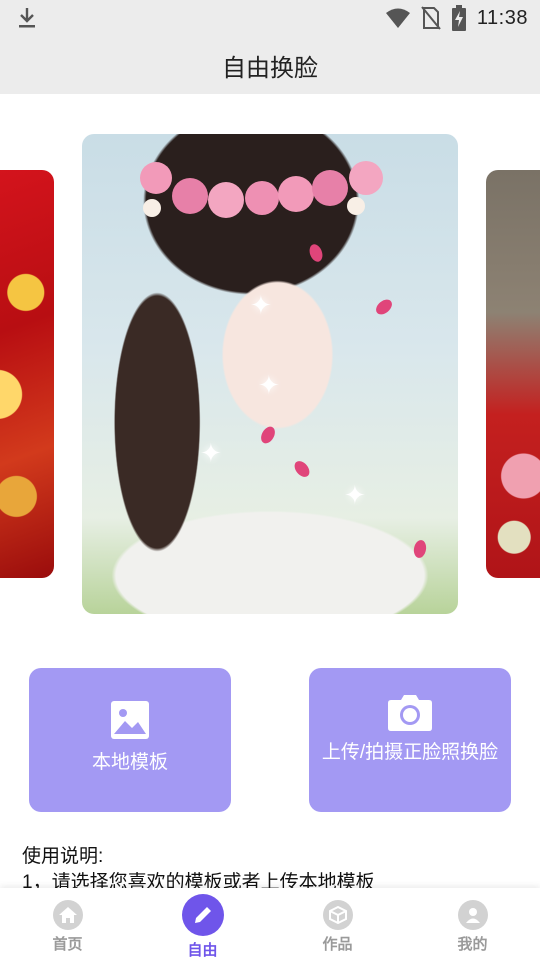 This screenshot has width=540, height=960. I want to click on nav-item-free: 自由, so click(202, 924).